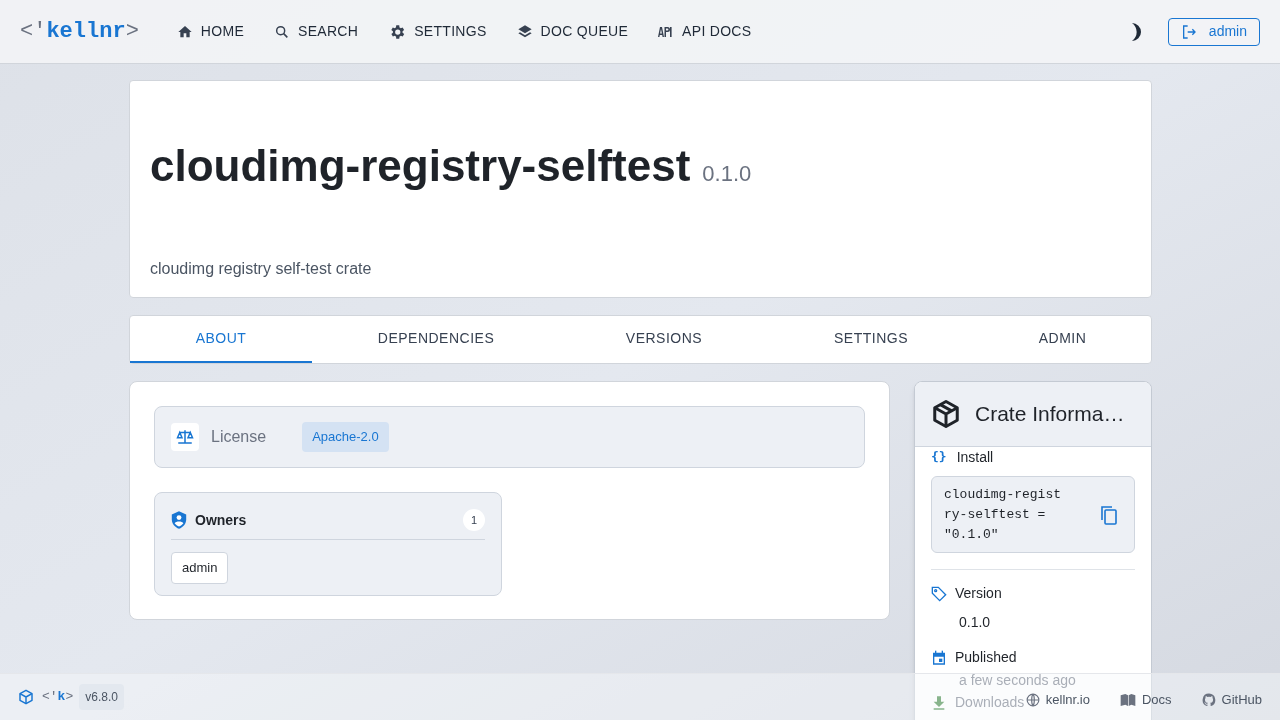  I want to click on download-icon, so click(939, 702).